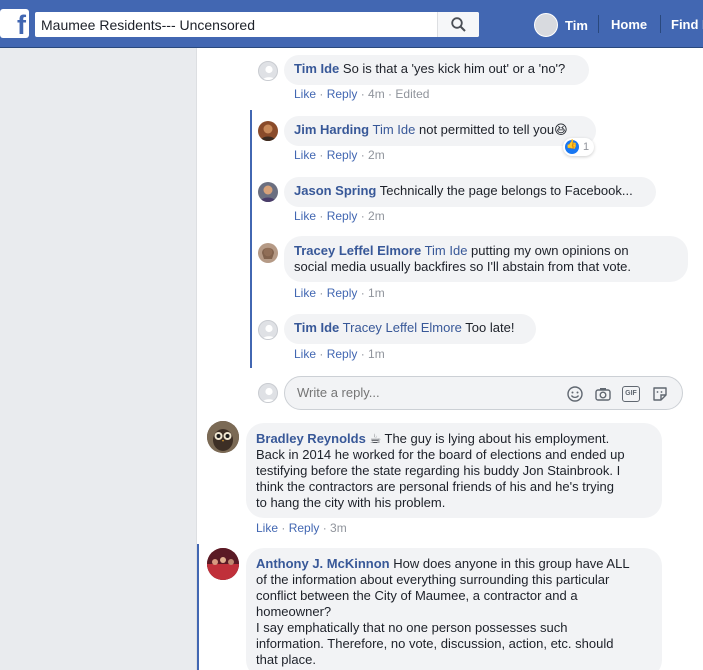 The width and height of the screenshot is (703, 670). I want to click on search-bar, so click(257, 24).